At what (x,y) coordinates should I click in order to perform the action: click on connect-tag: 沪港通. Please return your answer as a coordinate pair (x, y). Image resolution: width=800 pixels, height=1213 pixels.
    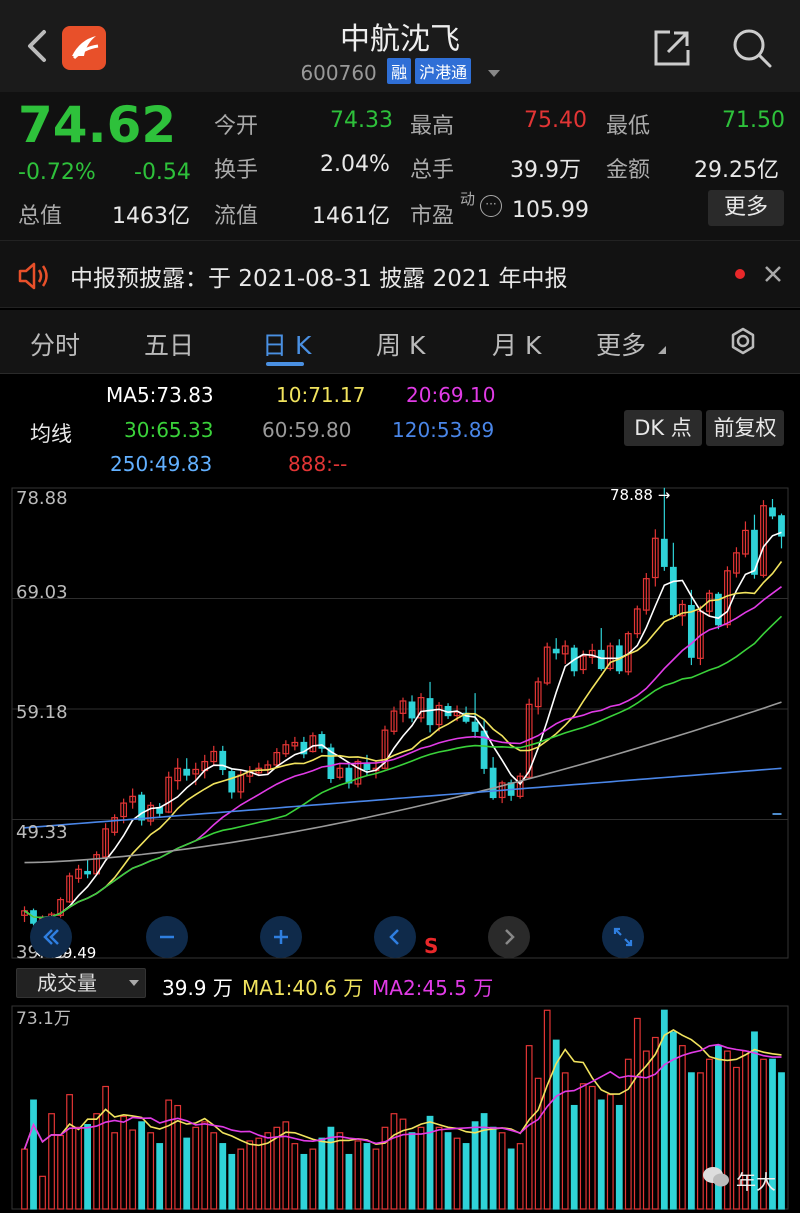
    Looking at the image, I should click on (443, 71).